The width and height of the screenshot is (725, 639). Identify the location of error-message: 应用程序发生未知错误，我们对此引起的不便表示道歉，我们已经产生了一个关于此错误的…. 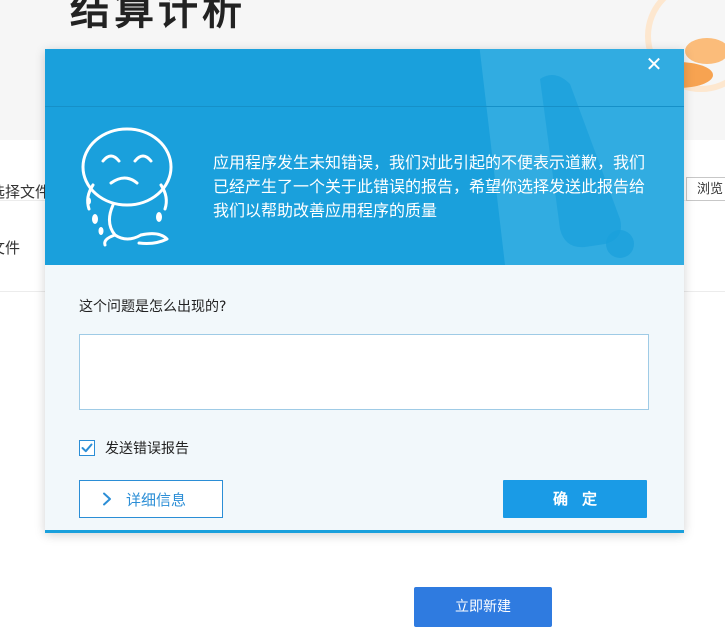
(429, 186).